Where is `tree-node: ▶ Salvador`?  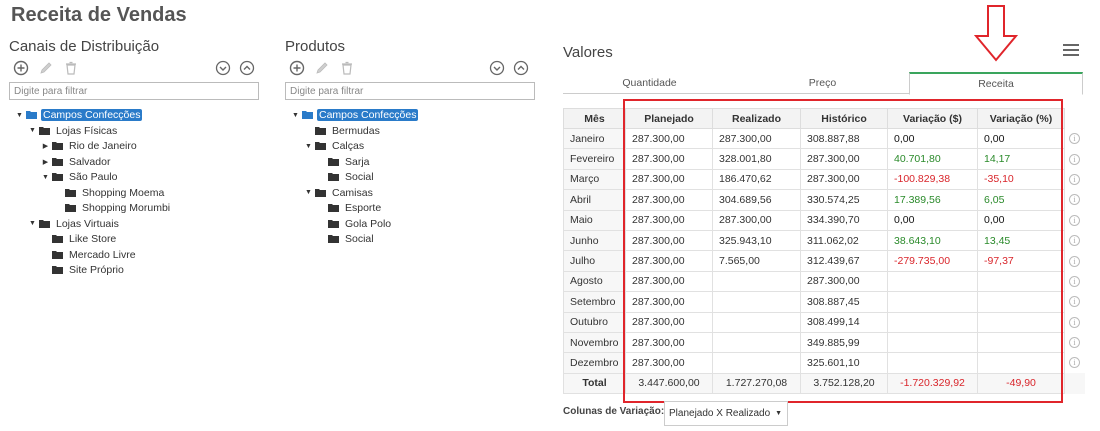 tree-node: ▶ Salvador is located at coordinates (76, 162).